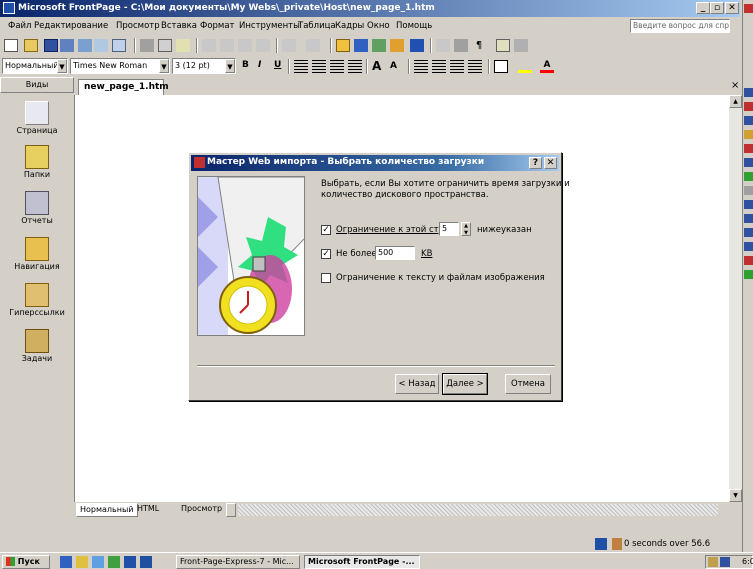  What do you see at coordinates (732, 8) in the screenshot?
I see `close-button: ✕` at bounding box center [732, 8].